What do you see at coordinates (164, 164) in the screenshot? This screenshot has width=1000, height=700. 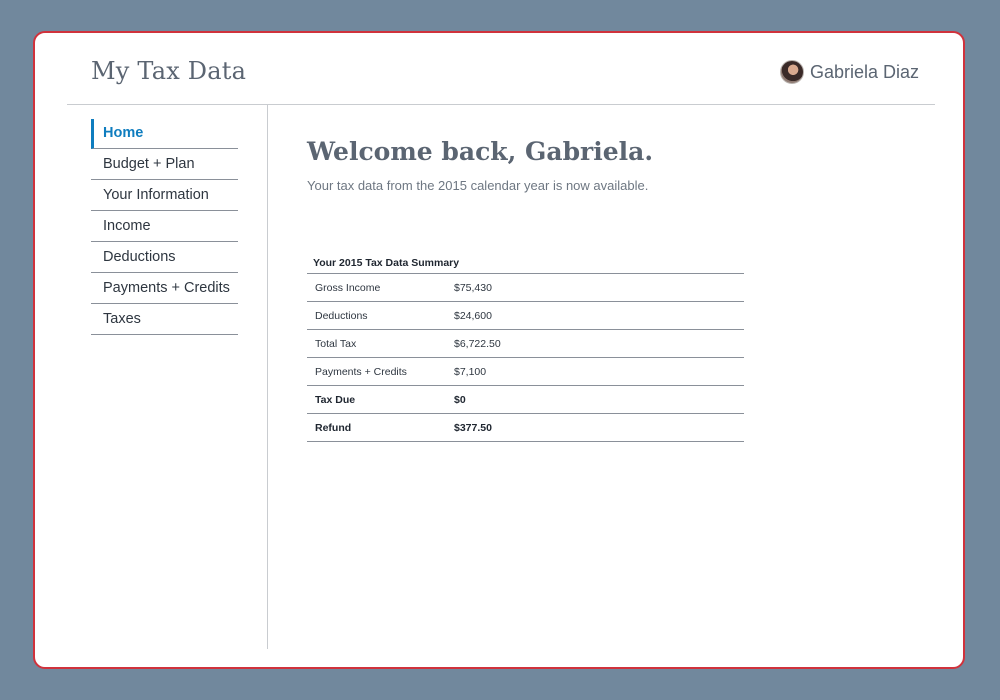 I see `sidebar-item-budget-plan: Budget + Plan` at bounding box center [164, 164].